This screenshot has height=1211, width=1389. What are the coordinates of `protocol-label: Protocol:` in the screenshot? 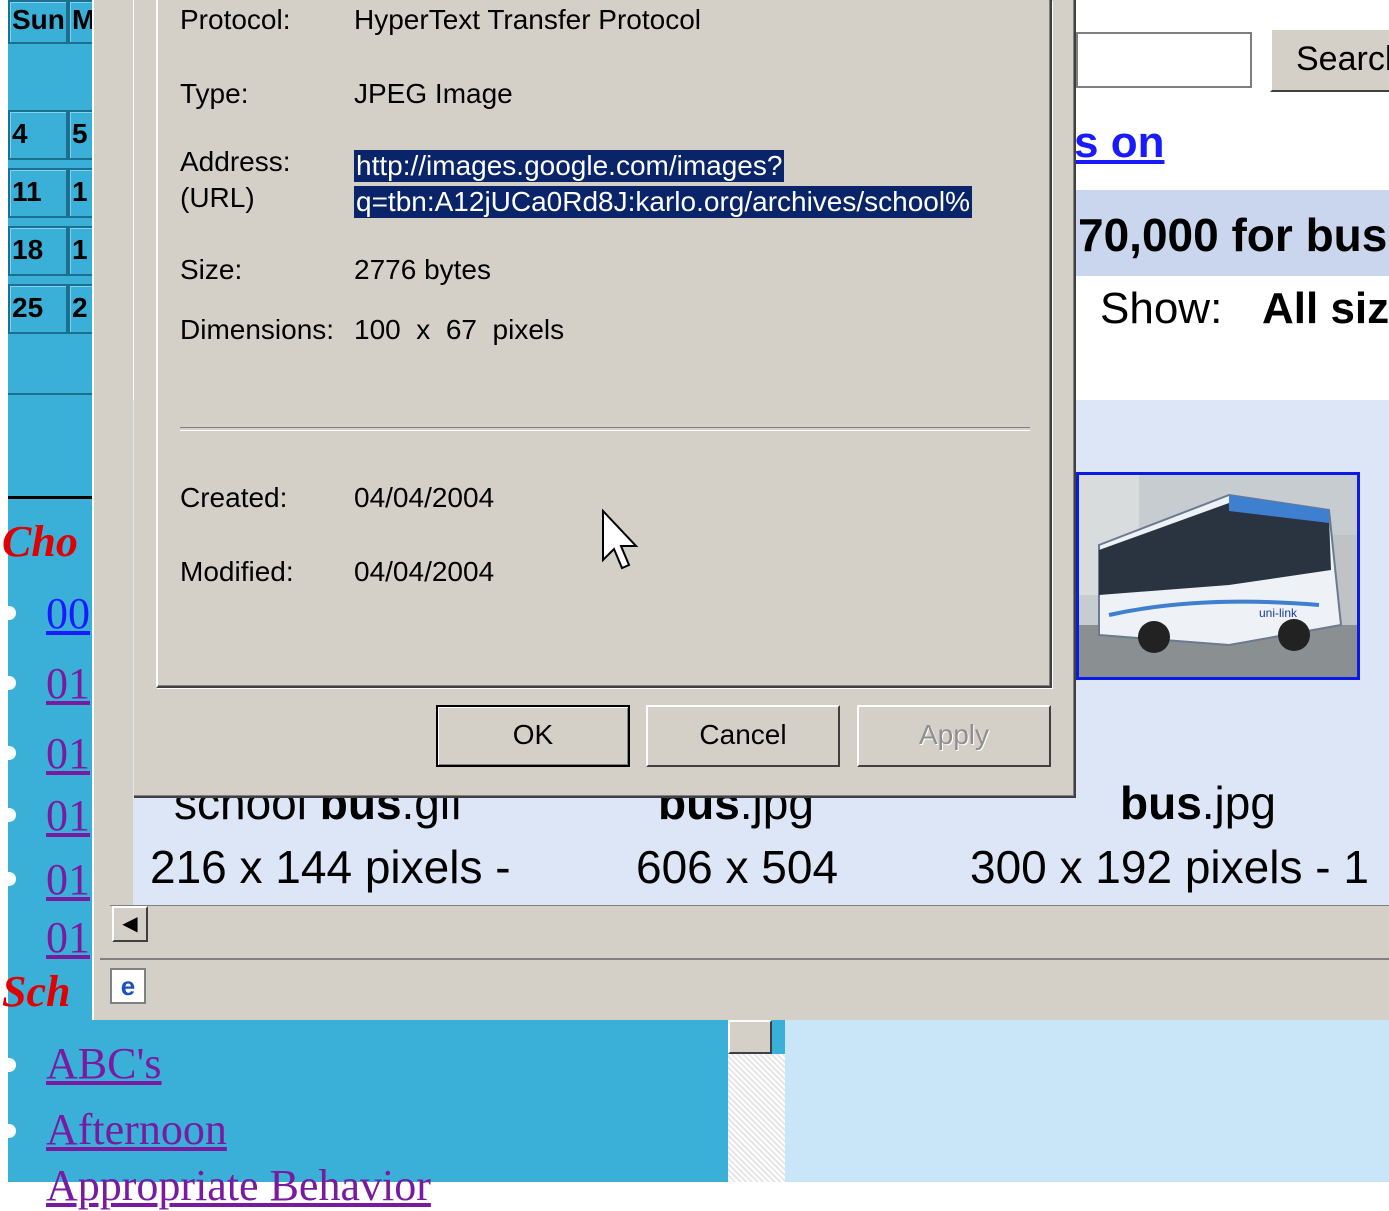 It's located at (235, 19).